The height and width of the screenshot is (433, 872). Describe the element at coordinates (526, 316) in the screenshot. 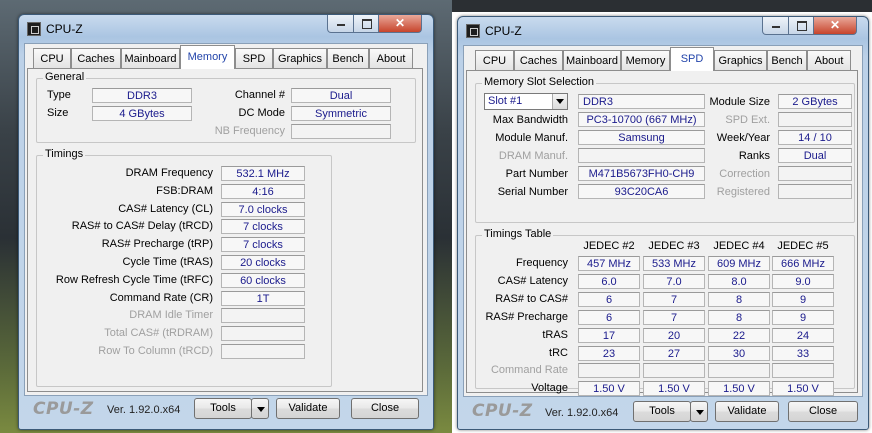

I see `timings-row-label: RAS# Precharge` at that location.